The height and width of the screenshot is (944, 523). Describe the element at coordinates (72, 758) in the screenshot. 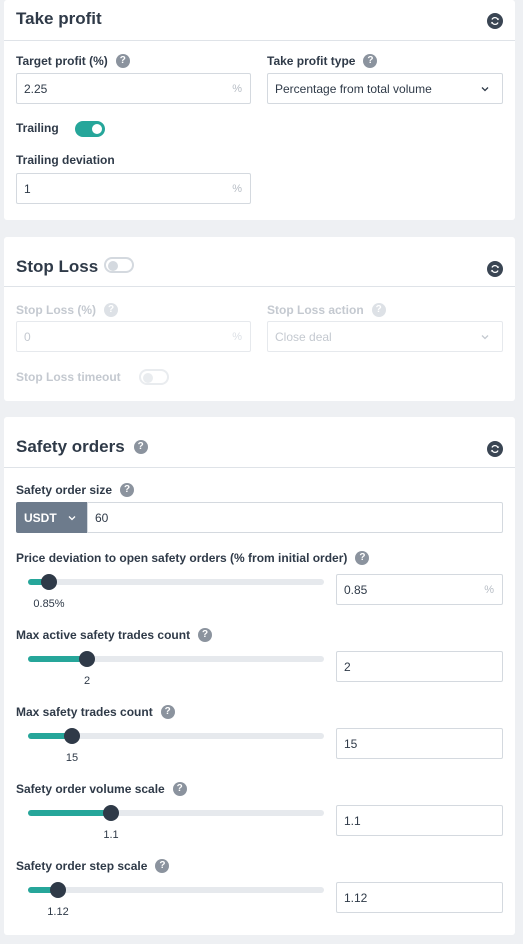

I see `max-safety-trades-slider-value: 15` at that location.